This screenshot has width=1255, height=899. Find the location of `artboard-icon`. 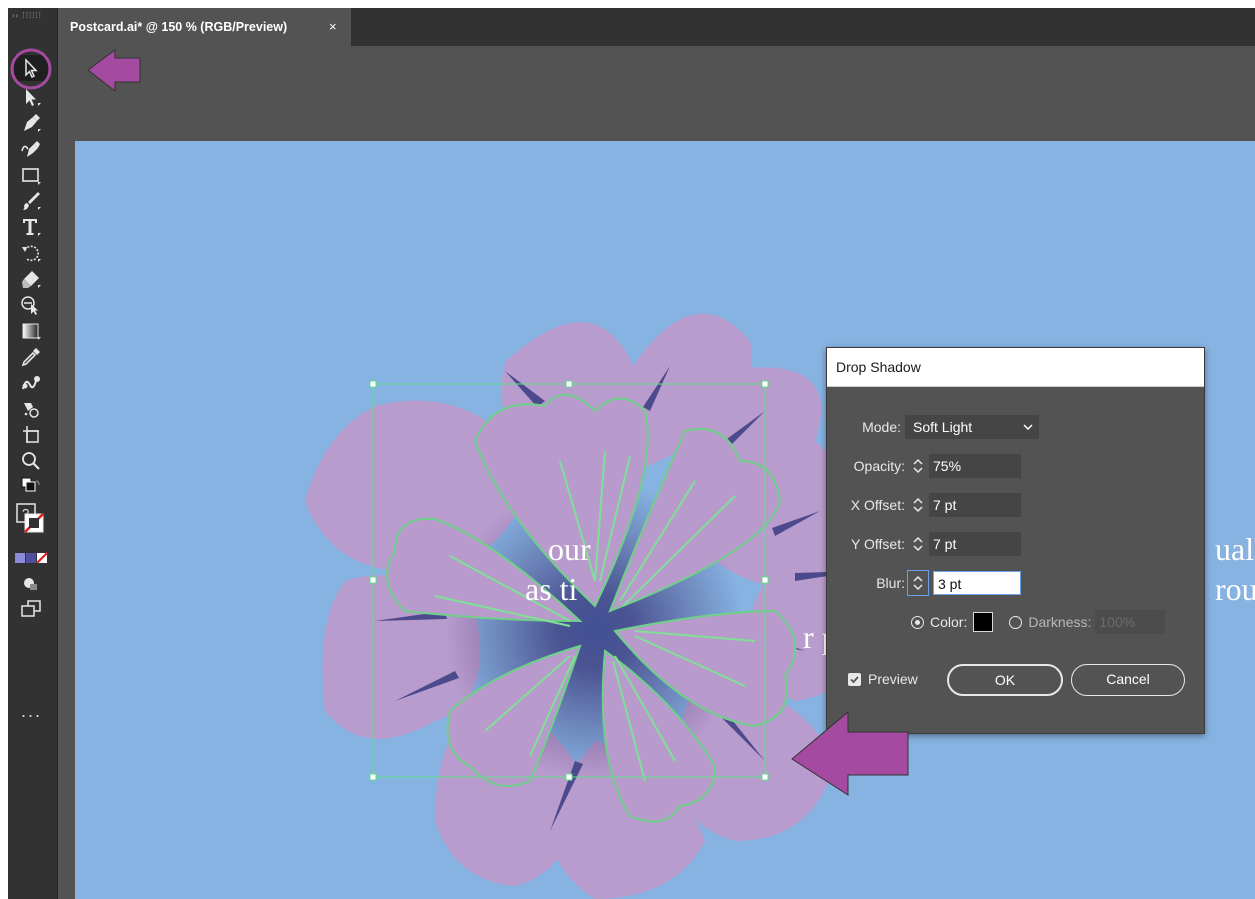

artboard-icon is located at coordinates (31, 434).